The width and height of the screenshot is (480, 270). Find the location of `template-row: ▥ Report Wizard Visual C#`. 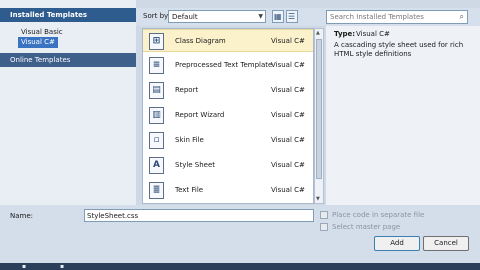

template-row: ▥ Report Wizard Visual C# is located at coordinates (228, 115).